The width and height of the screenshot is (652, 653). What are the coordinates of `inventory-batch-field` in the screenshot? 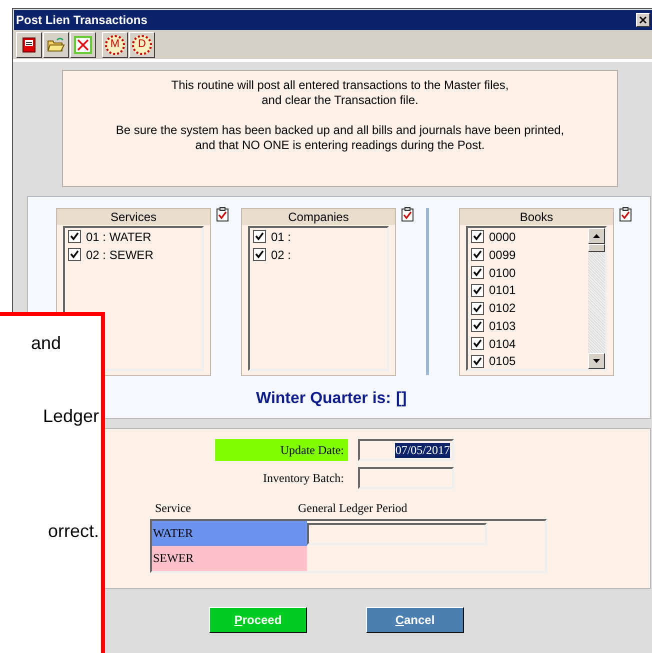 It's located at (406, 478).